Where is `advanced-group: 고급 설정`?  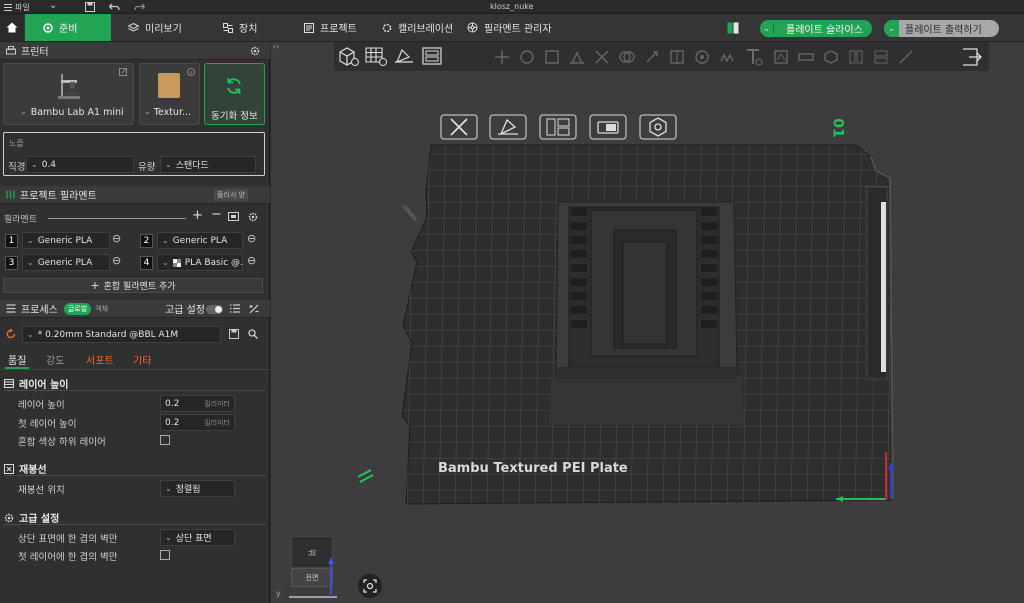
advanced-group: 고급 설정 is located at coordinates (31, 517).